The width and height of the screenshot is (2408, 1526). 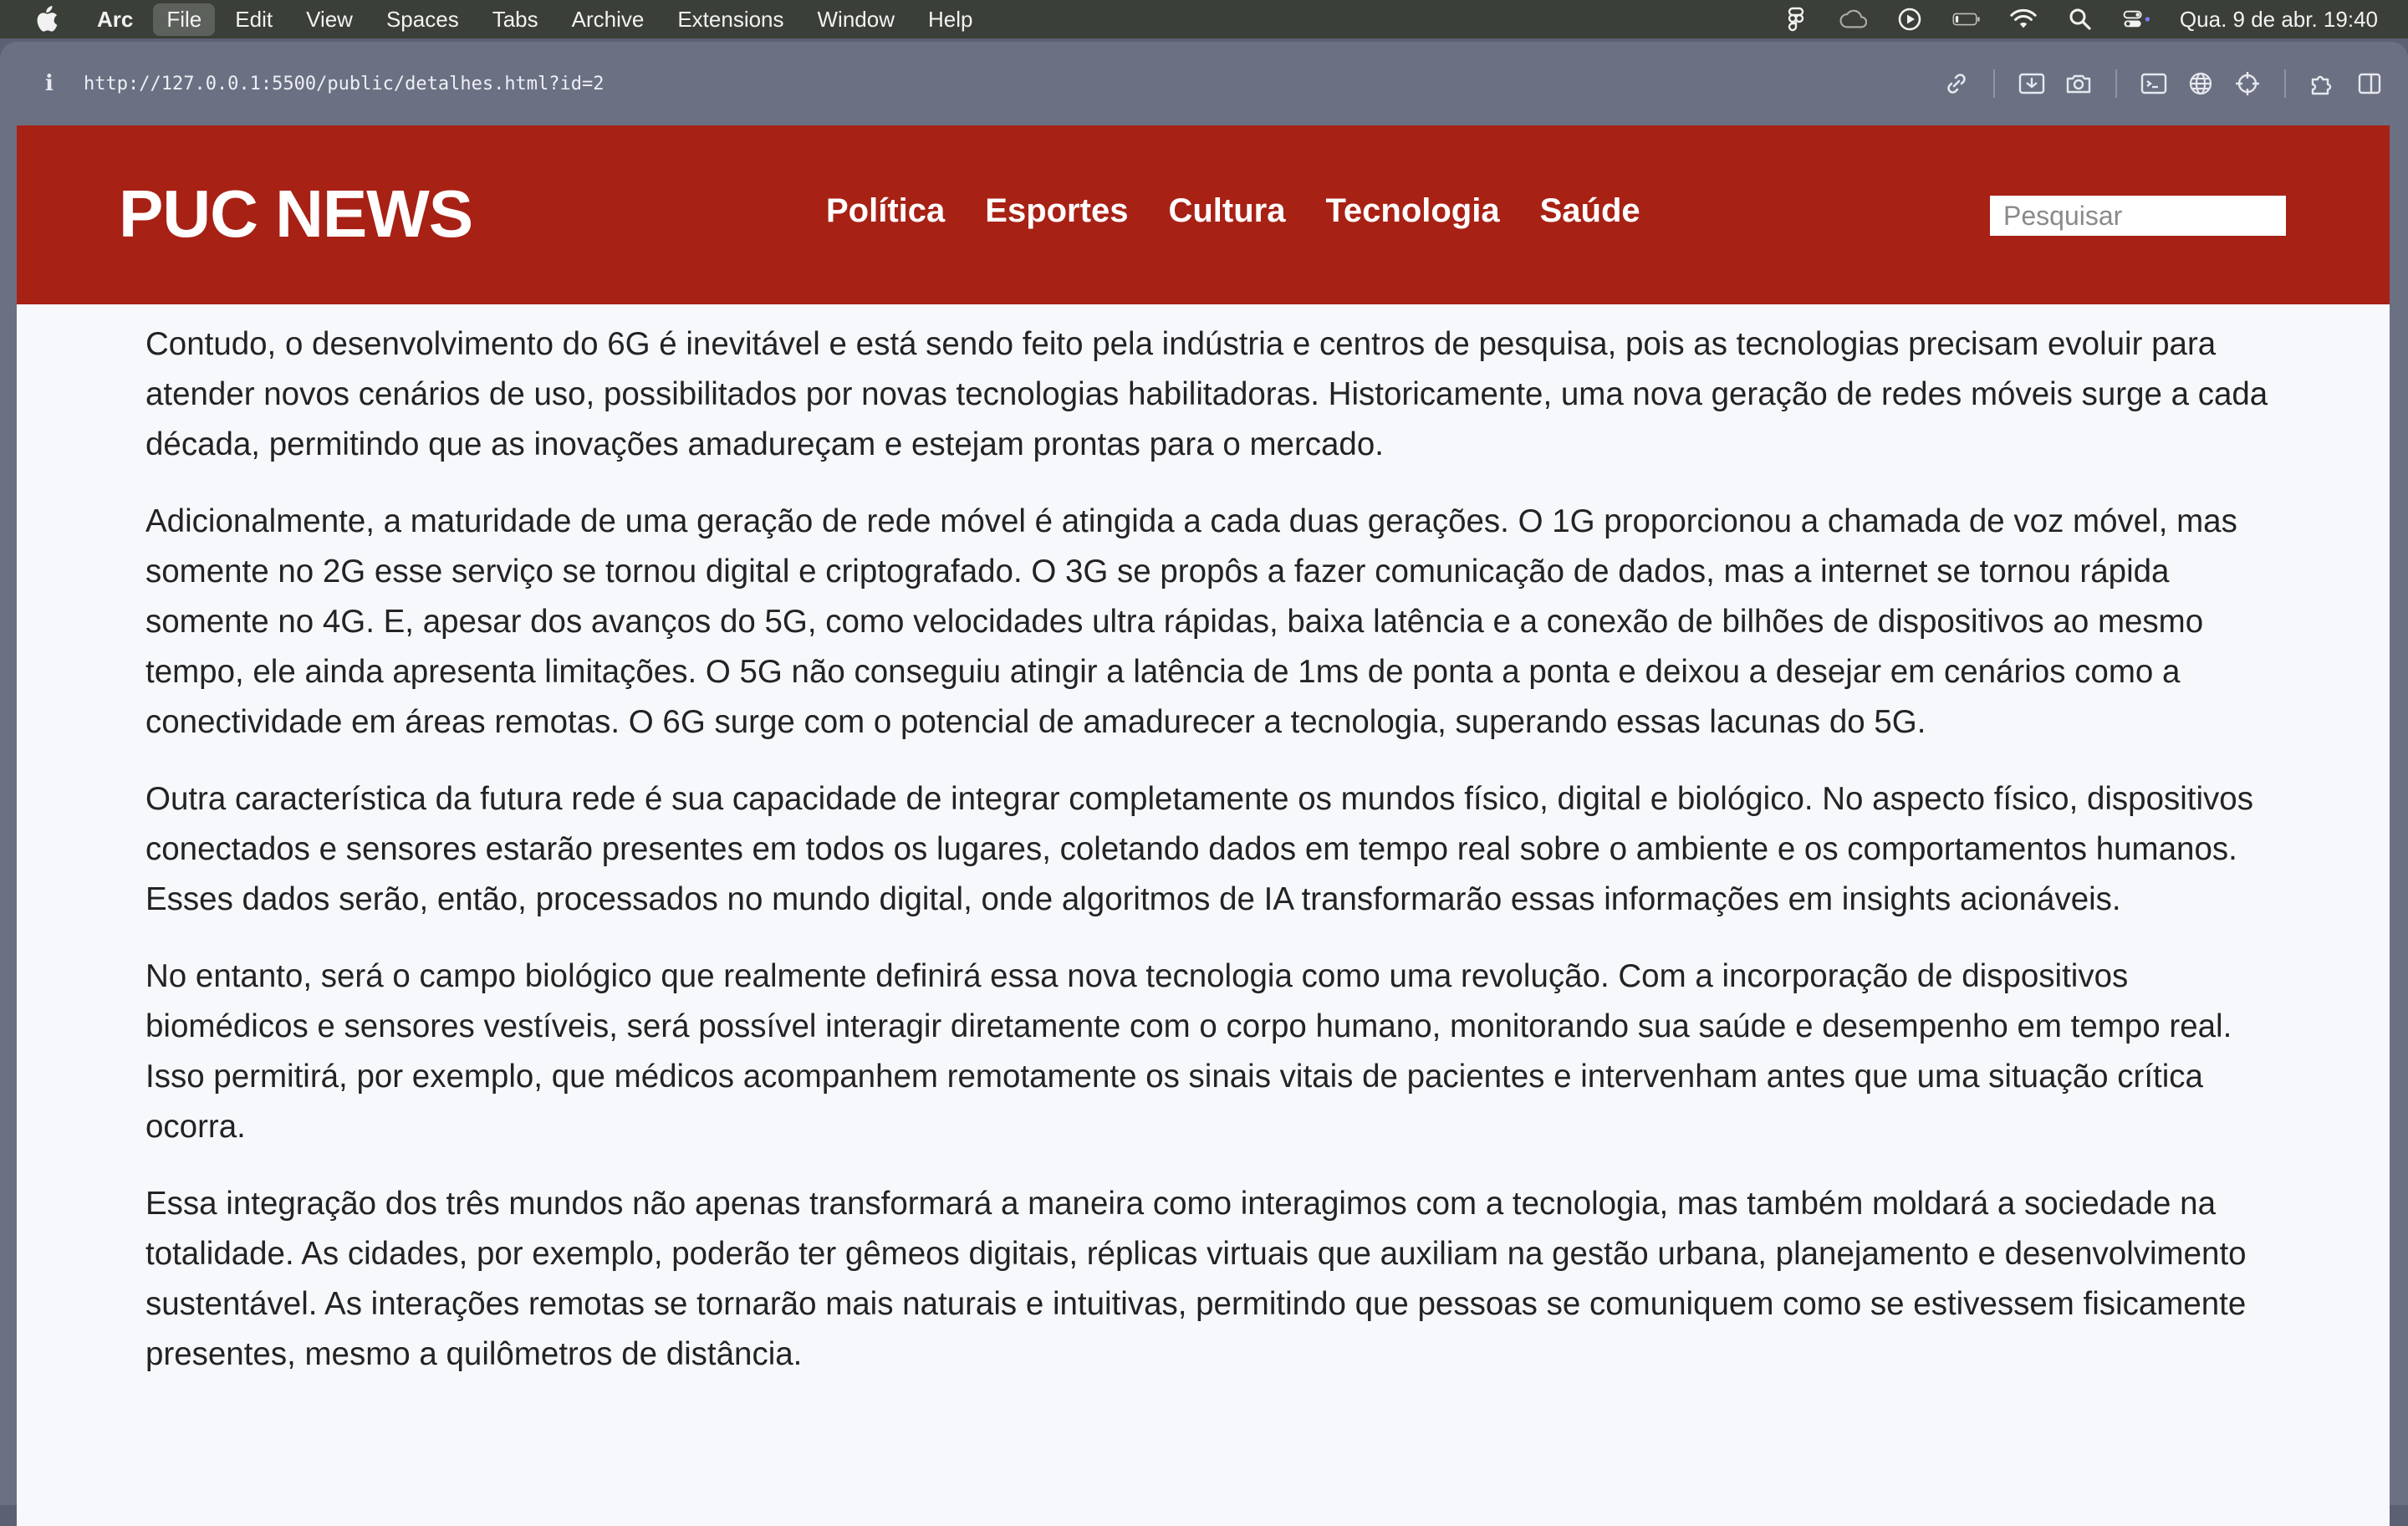 I want to click on menu-edit: Edit, so click(x=254, y=19).